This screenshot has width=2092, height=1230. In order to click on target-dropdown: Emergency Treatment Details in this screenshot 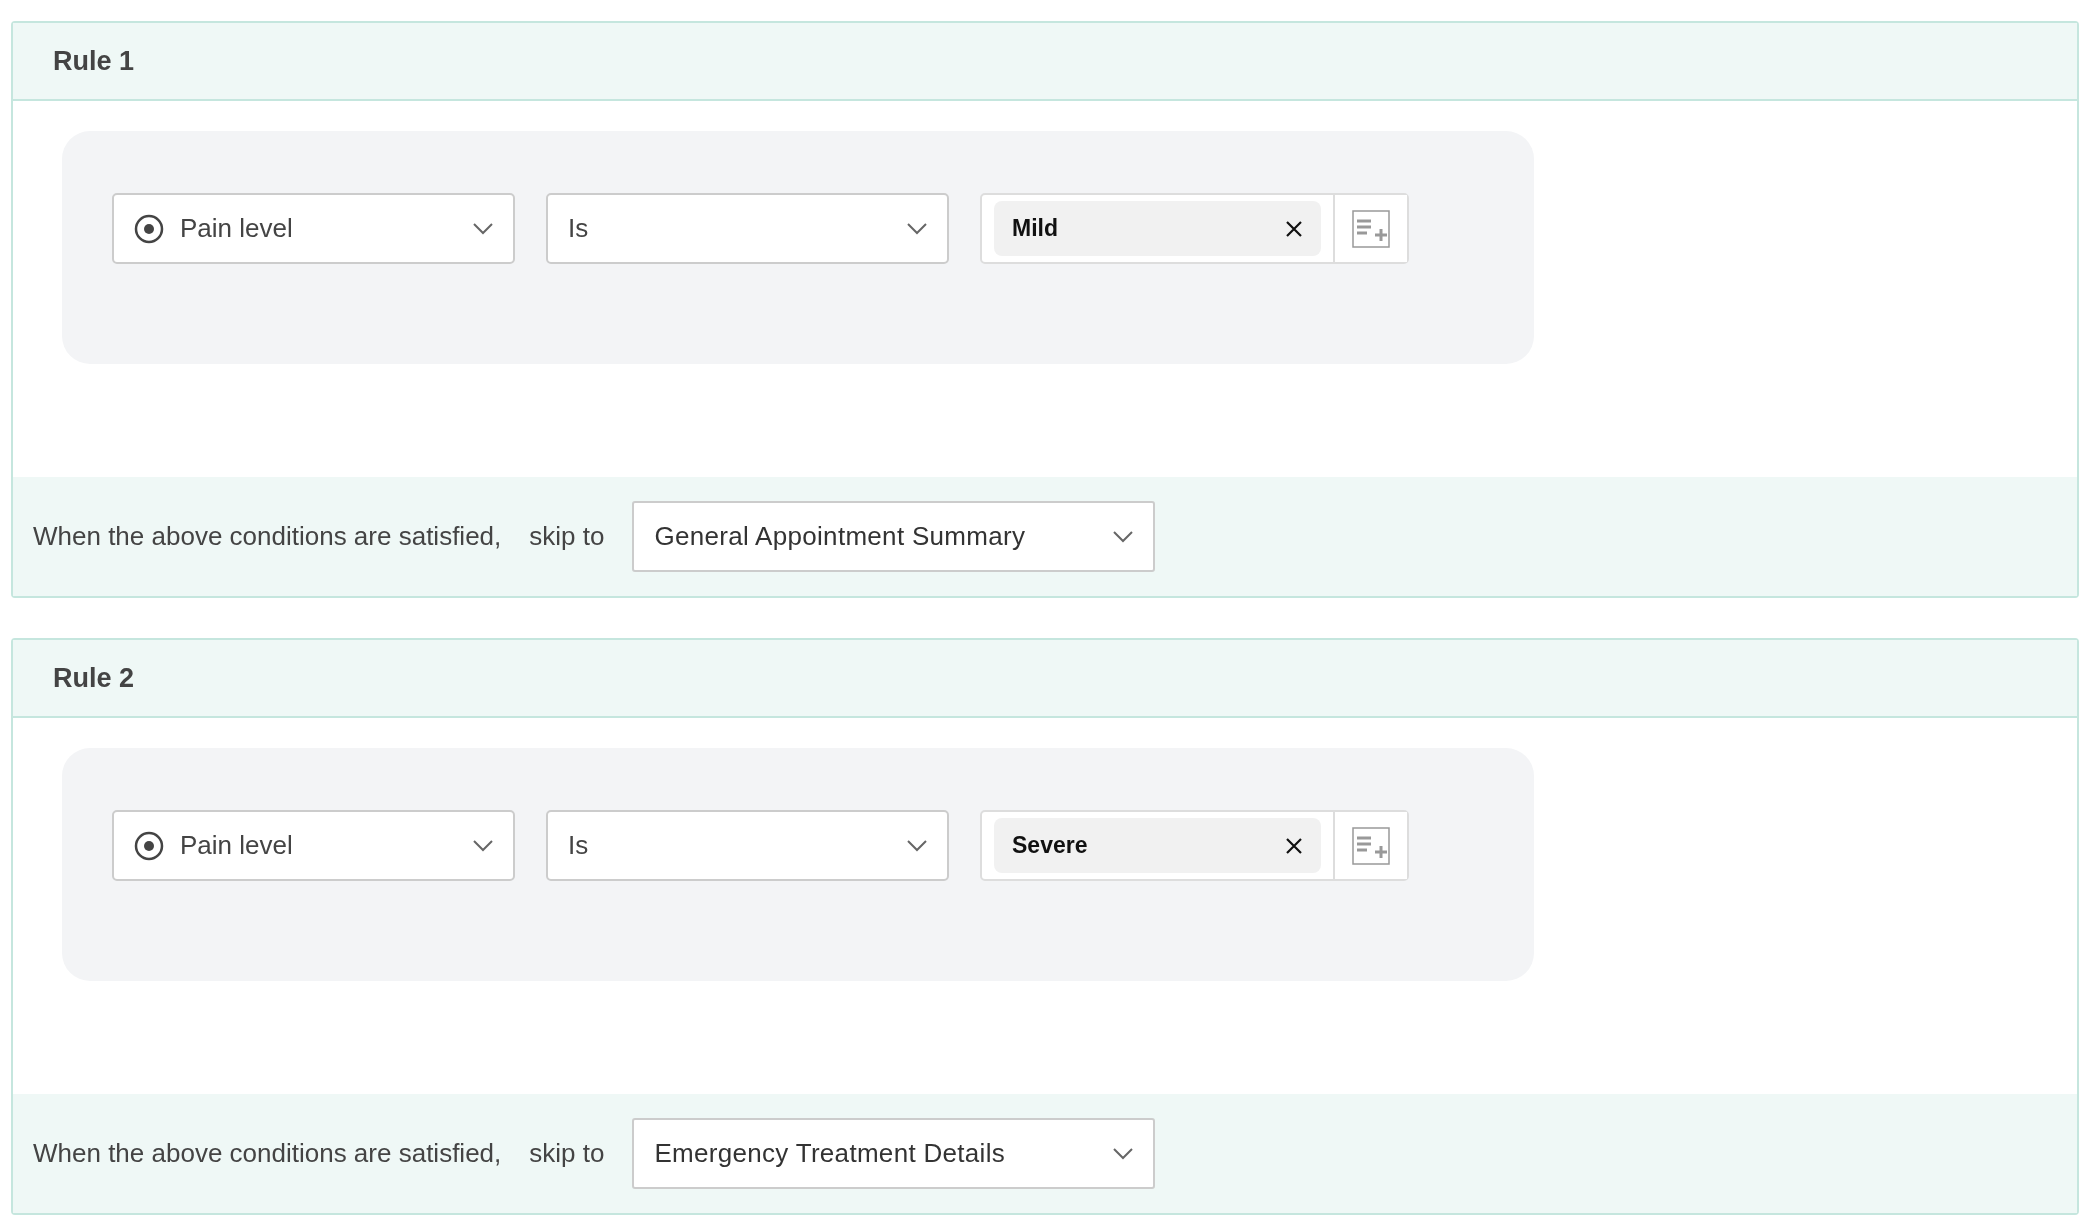, I will do `click(894, 1153)`.